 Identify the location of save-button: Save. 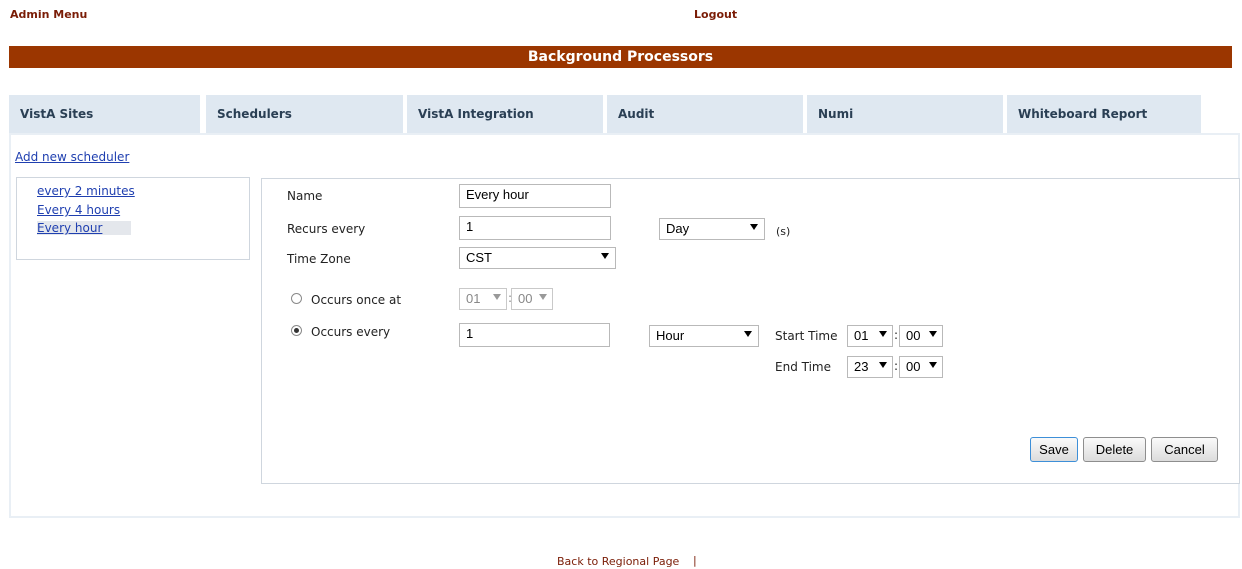
(1054, 449).